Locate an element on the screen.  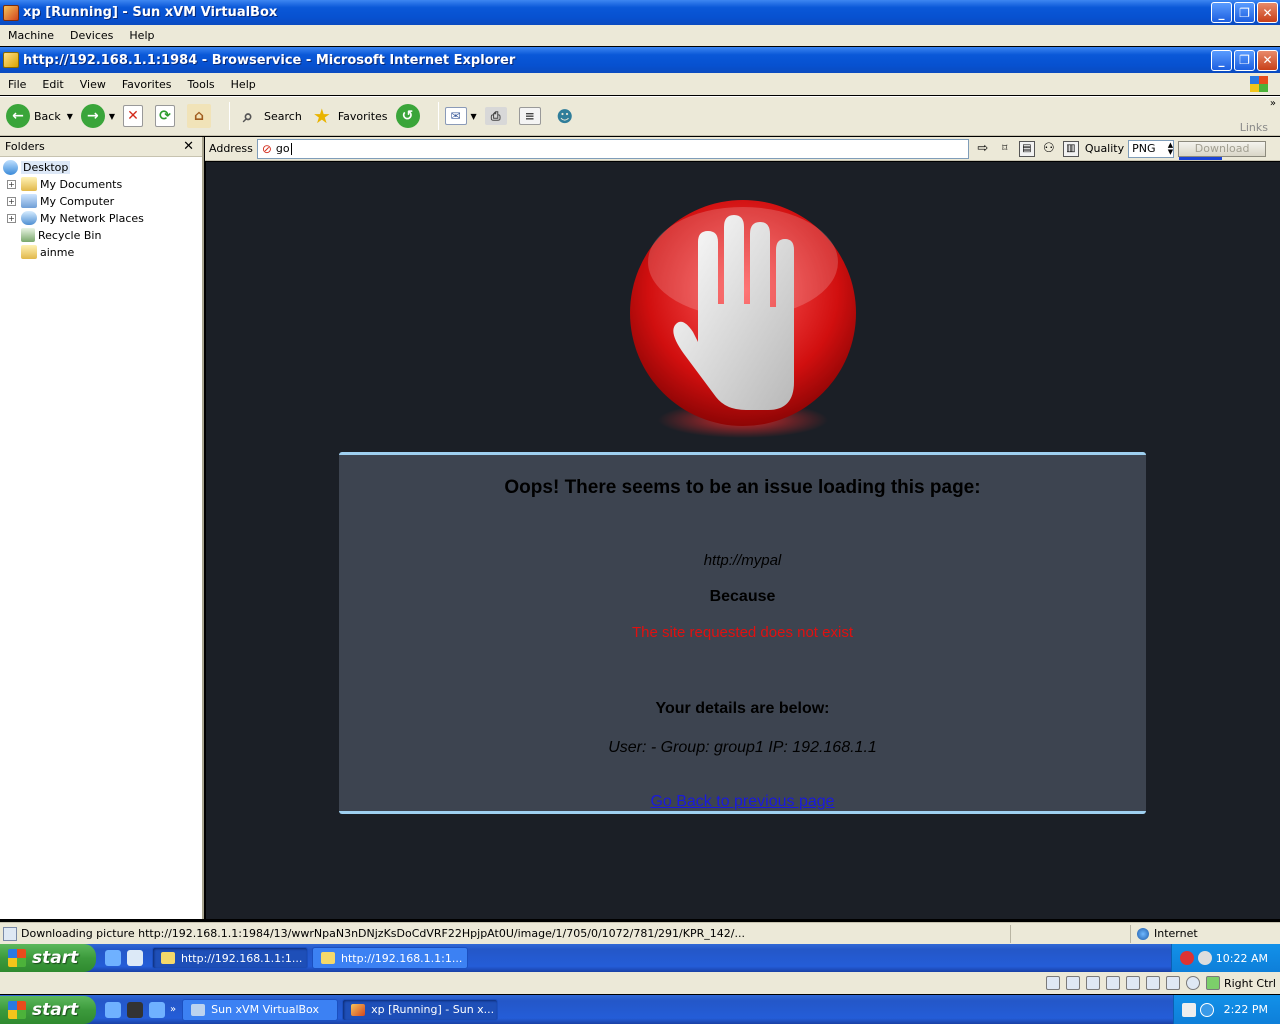
globe-icon is located at coordinates (1143, 933).